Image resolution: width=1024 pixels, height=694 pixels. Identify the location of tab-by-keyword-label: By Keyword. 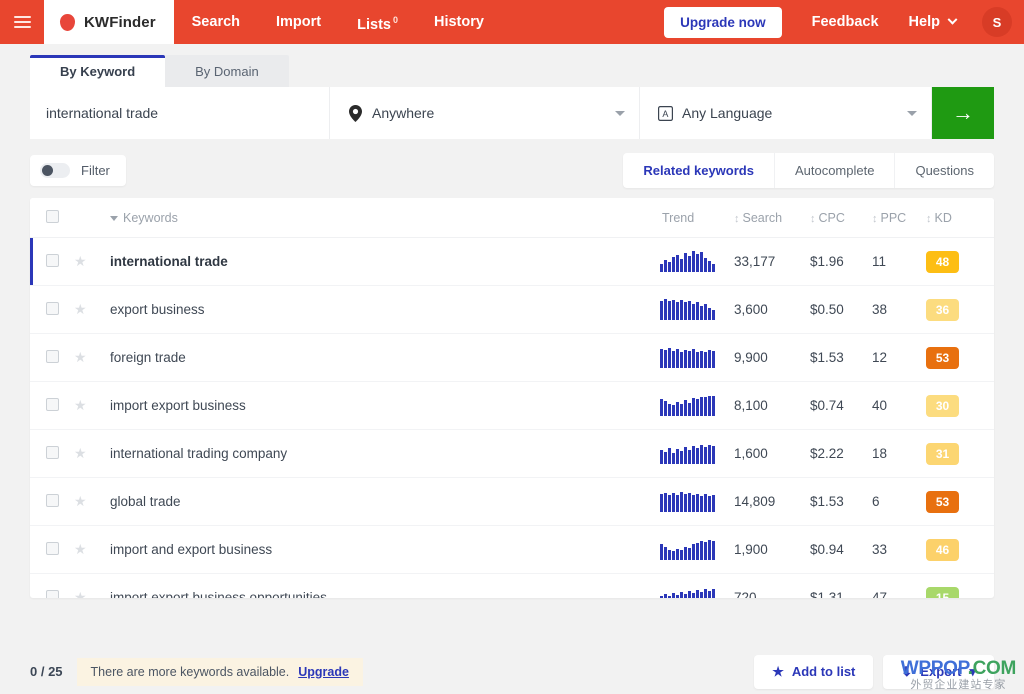
(98, 71).